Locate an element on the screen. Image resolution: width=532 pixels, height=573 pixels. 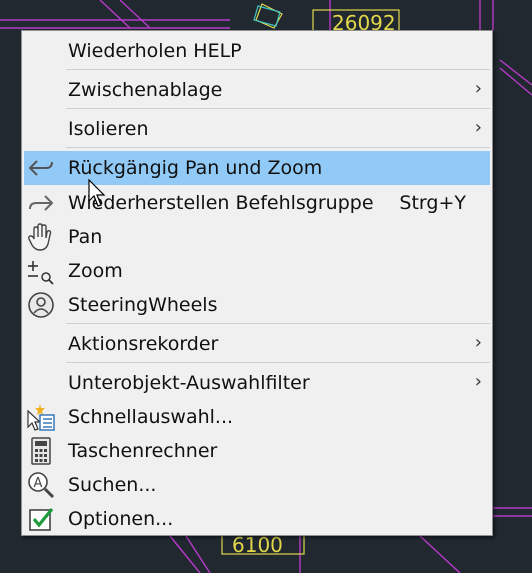
menu-item-label: Taschenrechner is located at coordinates (143, 451).